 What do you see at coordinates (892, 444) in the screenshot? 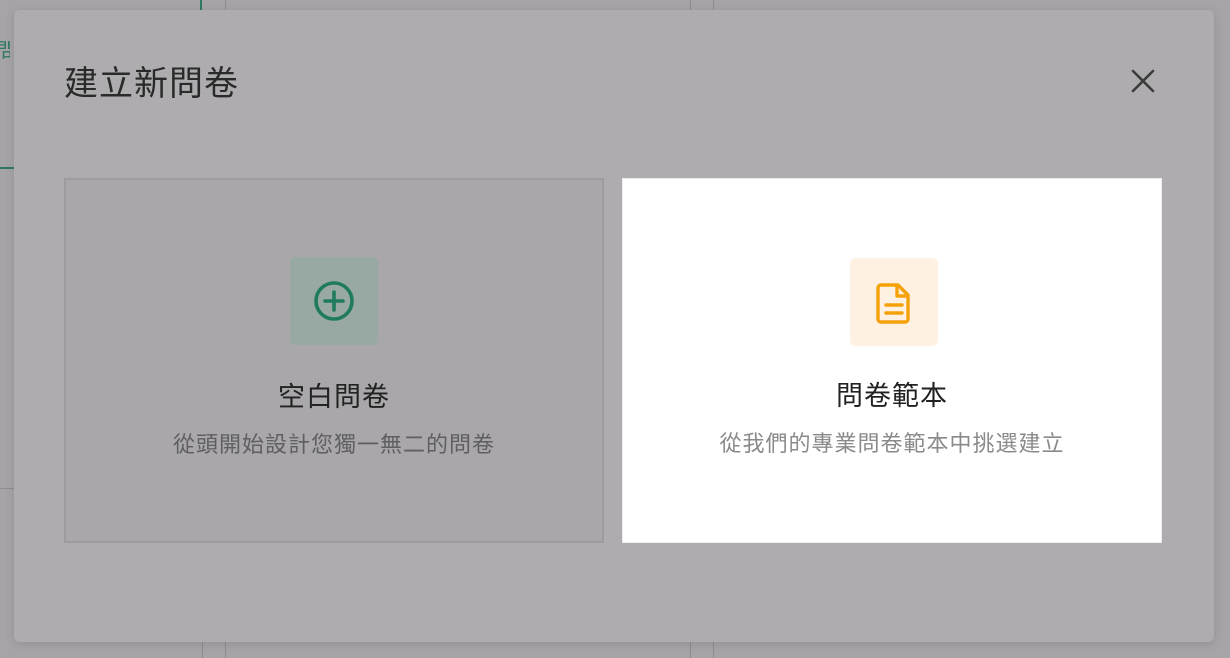
I see `survey-template-description: 從我們的專業問卷範本中挑選建立` at bounding box center [892, 444].